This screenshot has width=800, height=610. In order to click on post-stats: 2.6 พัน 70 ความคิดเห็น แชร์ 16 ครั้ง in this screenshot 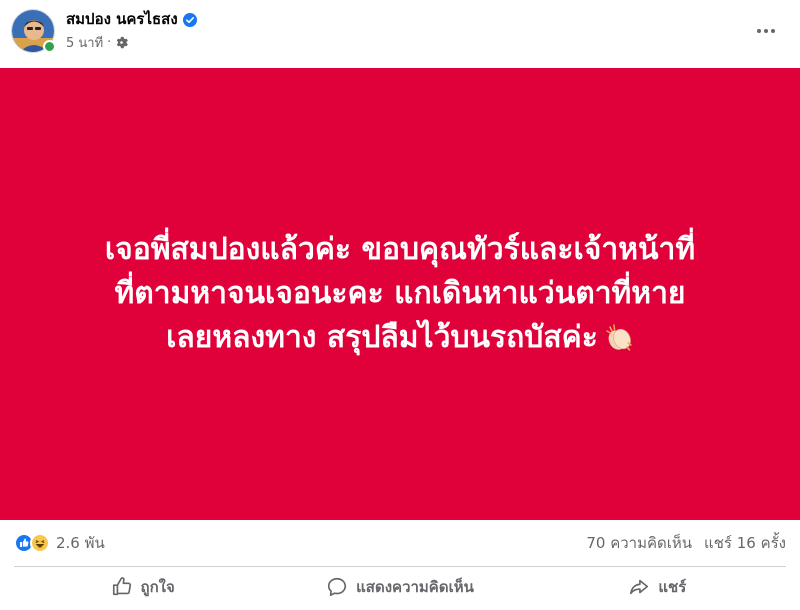, I will do `click(400, 543)`.